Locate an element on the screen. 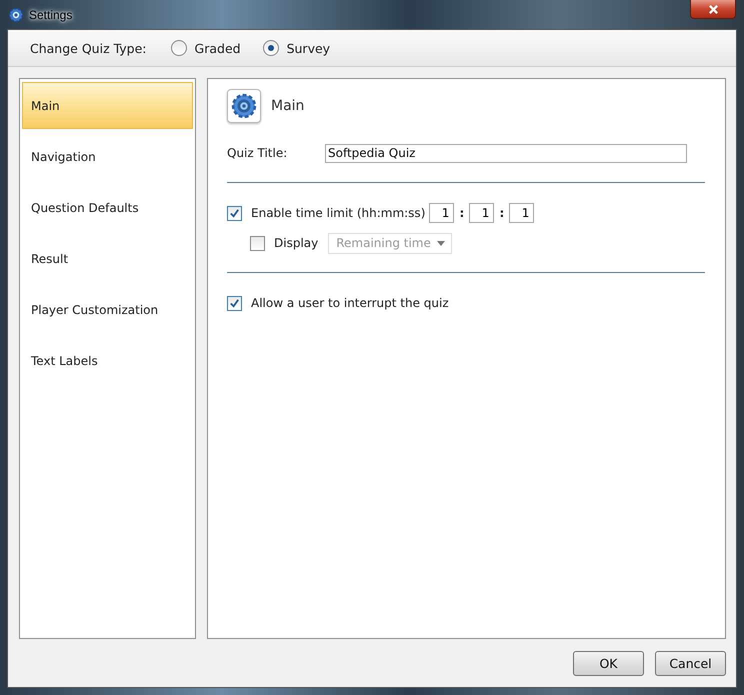  close-button is located at coordinates (713, 9).